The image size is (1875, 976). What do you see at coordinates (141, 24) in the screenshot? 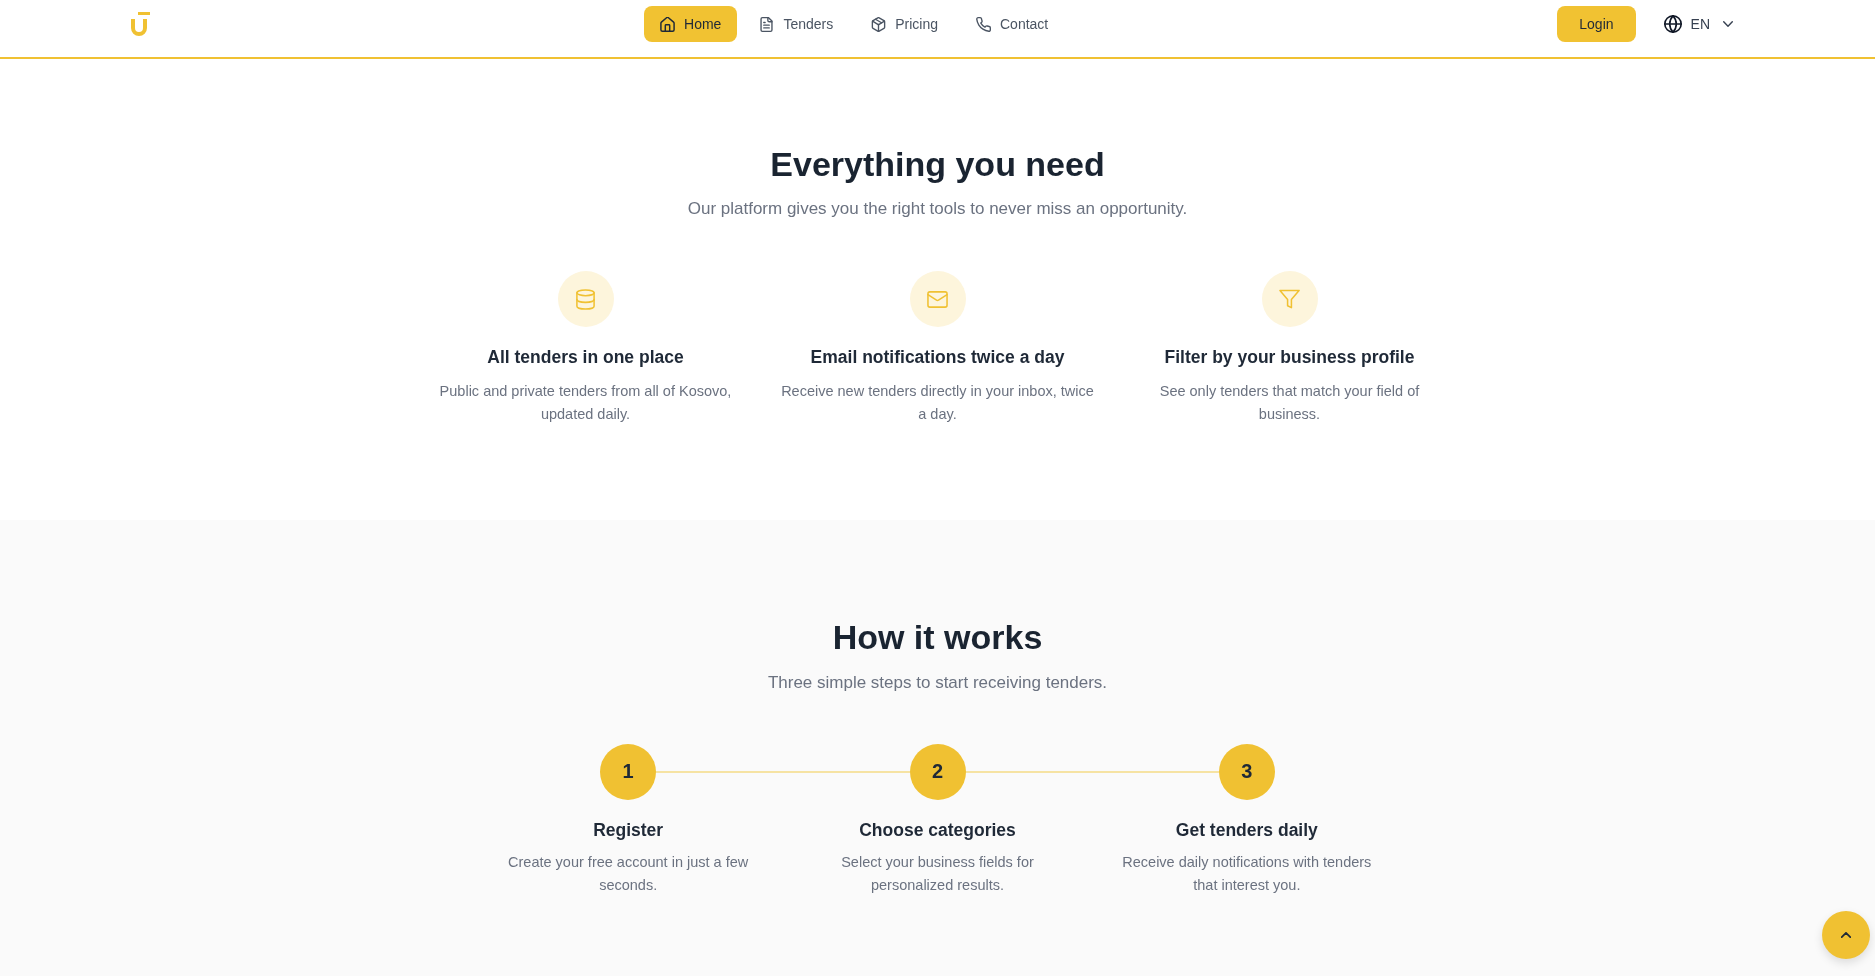
I see `logo-icon` at bounding box center [141, 24].